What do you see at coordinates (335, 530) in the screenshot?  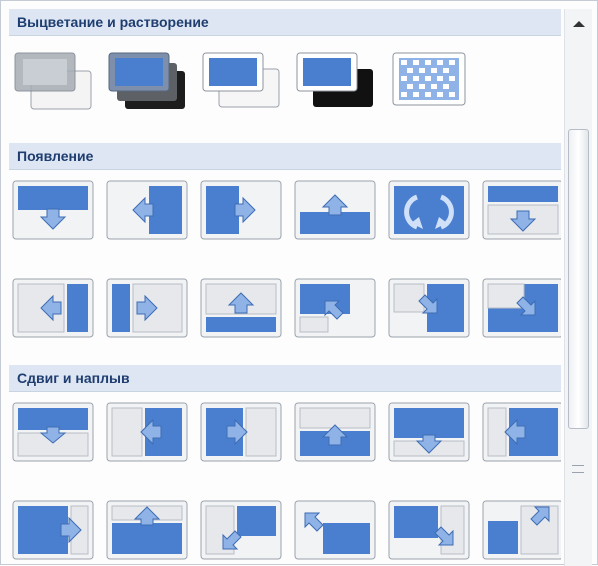 I see `uncover-up-left-icon` at bounding box center [335, 530].